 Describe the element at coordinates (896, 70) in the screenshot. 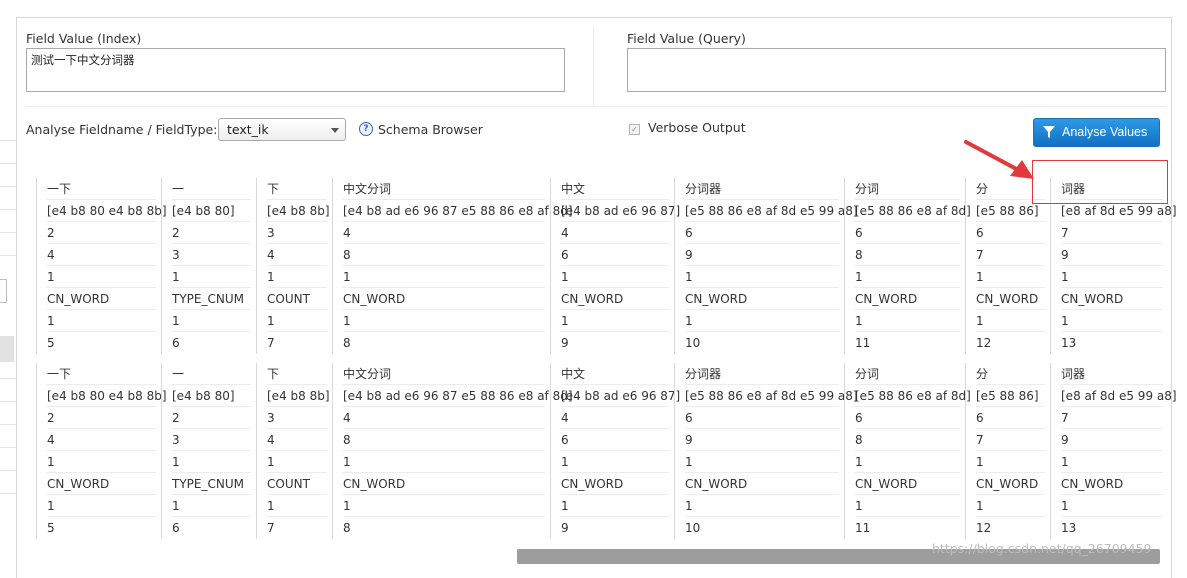

I see `query-field-textarea` at that location.